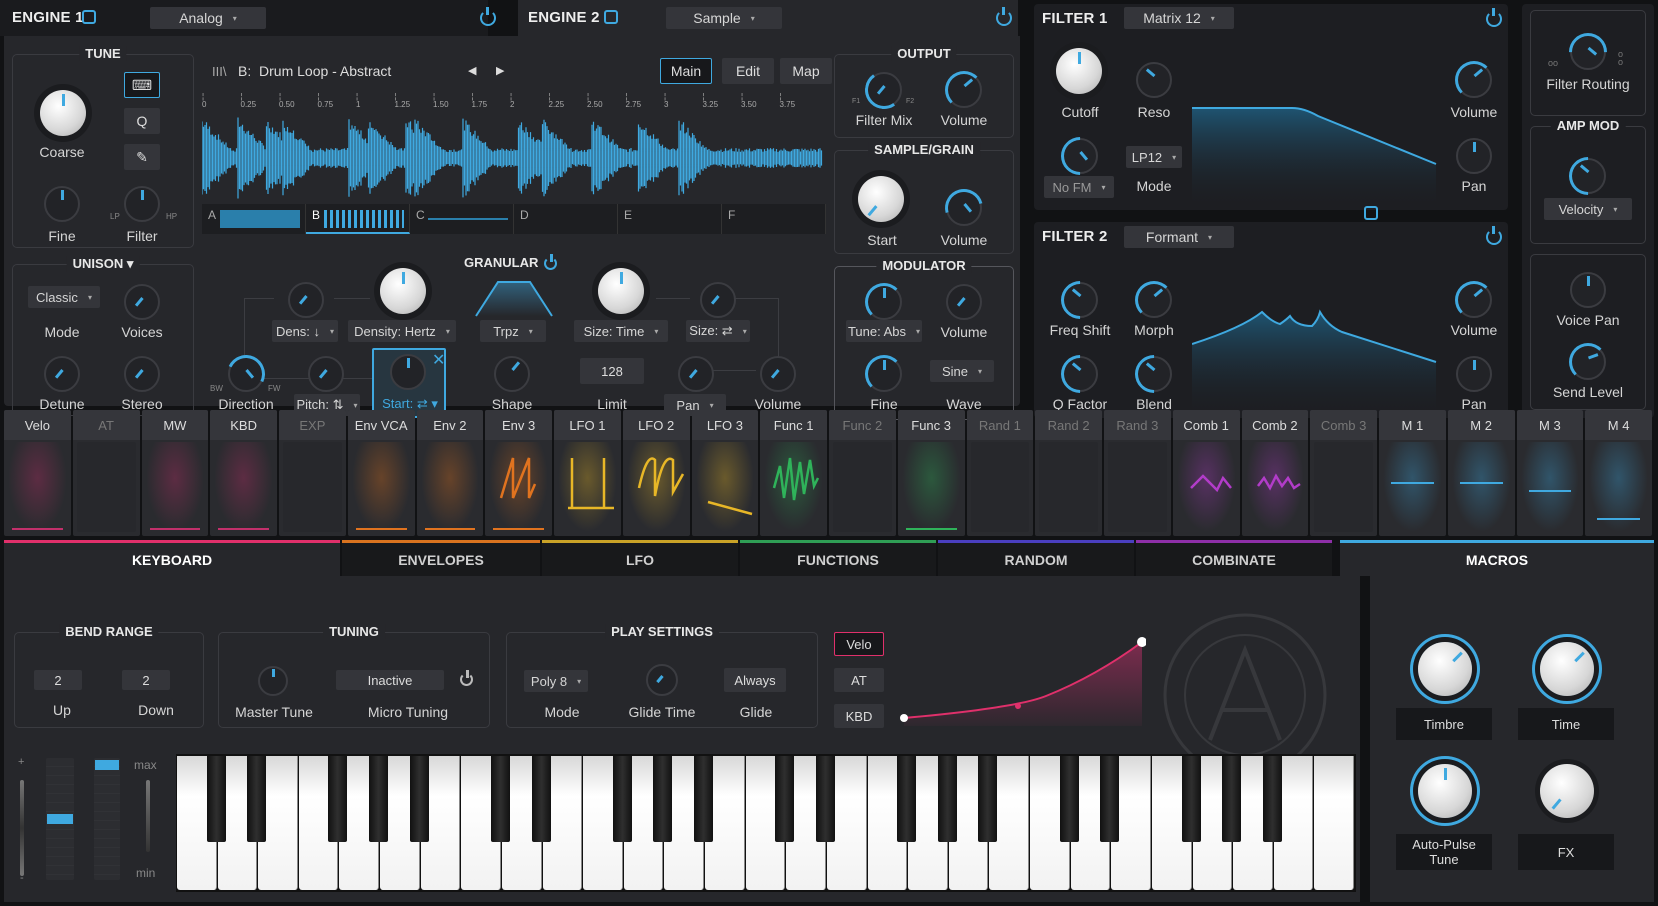 The width and height of the screenshot is (1658, 906). I want to click on tab-keyboard: KEYBOARD, so click(172, 558).